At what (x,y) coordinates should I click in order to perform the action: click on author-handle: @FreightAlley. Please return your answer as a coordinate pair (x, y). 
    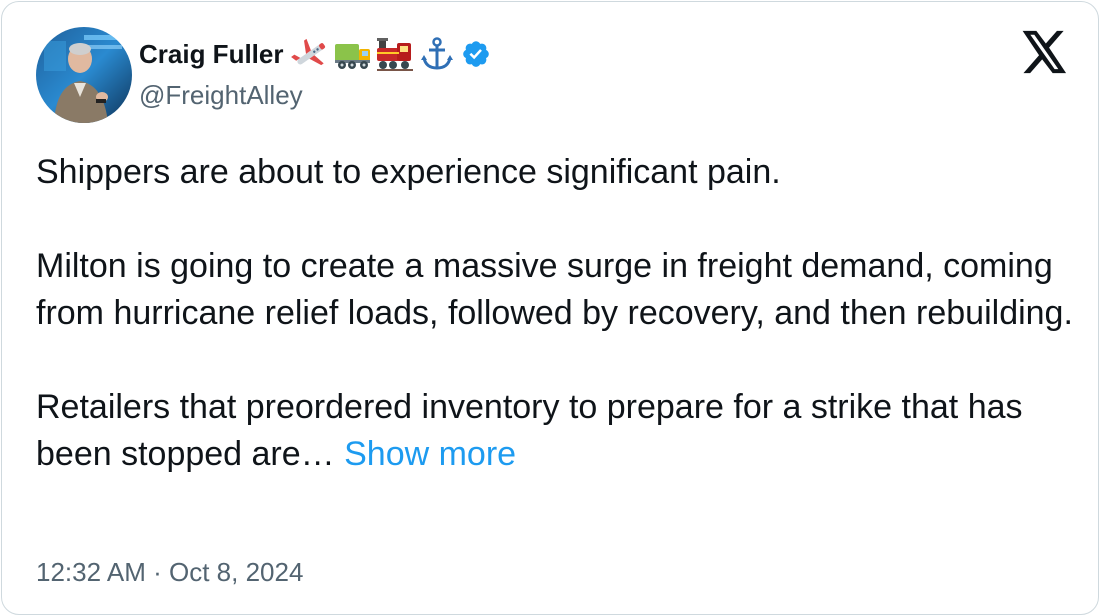
    Looking at the image, I should click on (221, 95).